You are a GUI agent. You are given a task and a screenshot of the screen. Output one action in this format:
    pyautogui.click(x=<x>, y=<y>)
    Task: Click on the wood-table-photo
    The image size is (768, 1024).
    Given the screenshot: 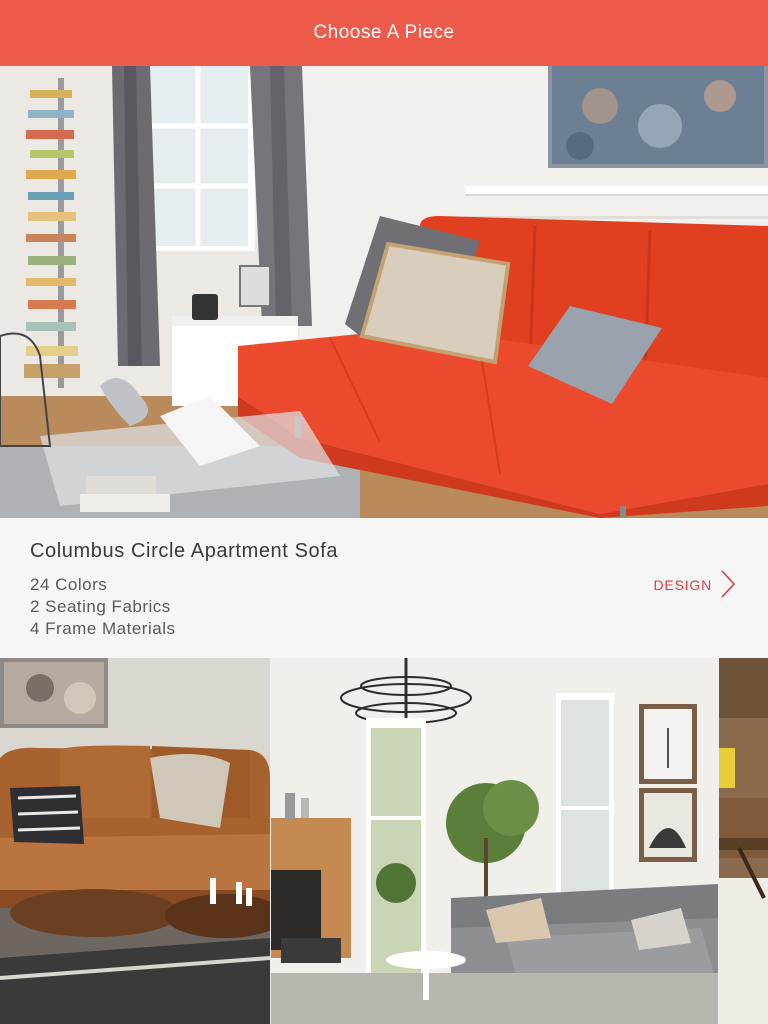 What is the action you would take?
    pyautogui.click(x=743, y=841)
    